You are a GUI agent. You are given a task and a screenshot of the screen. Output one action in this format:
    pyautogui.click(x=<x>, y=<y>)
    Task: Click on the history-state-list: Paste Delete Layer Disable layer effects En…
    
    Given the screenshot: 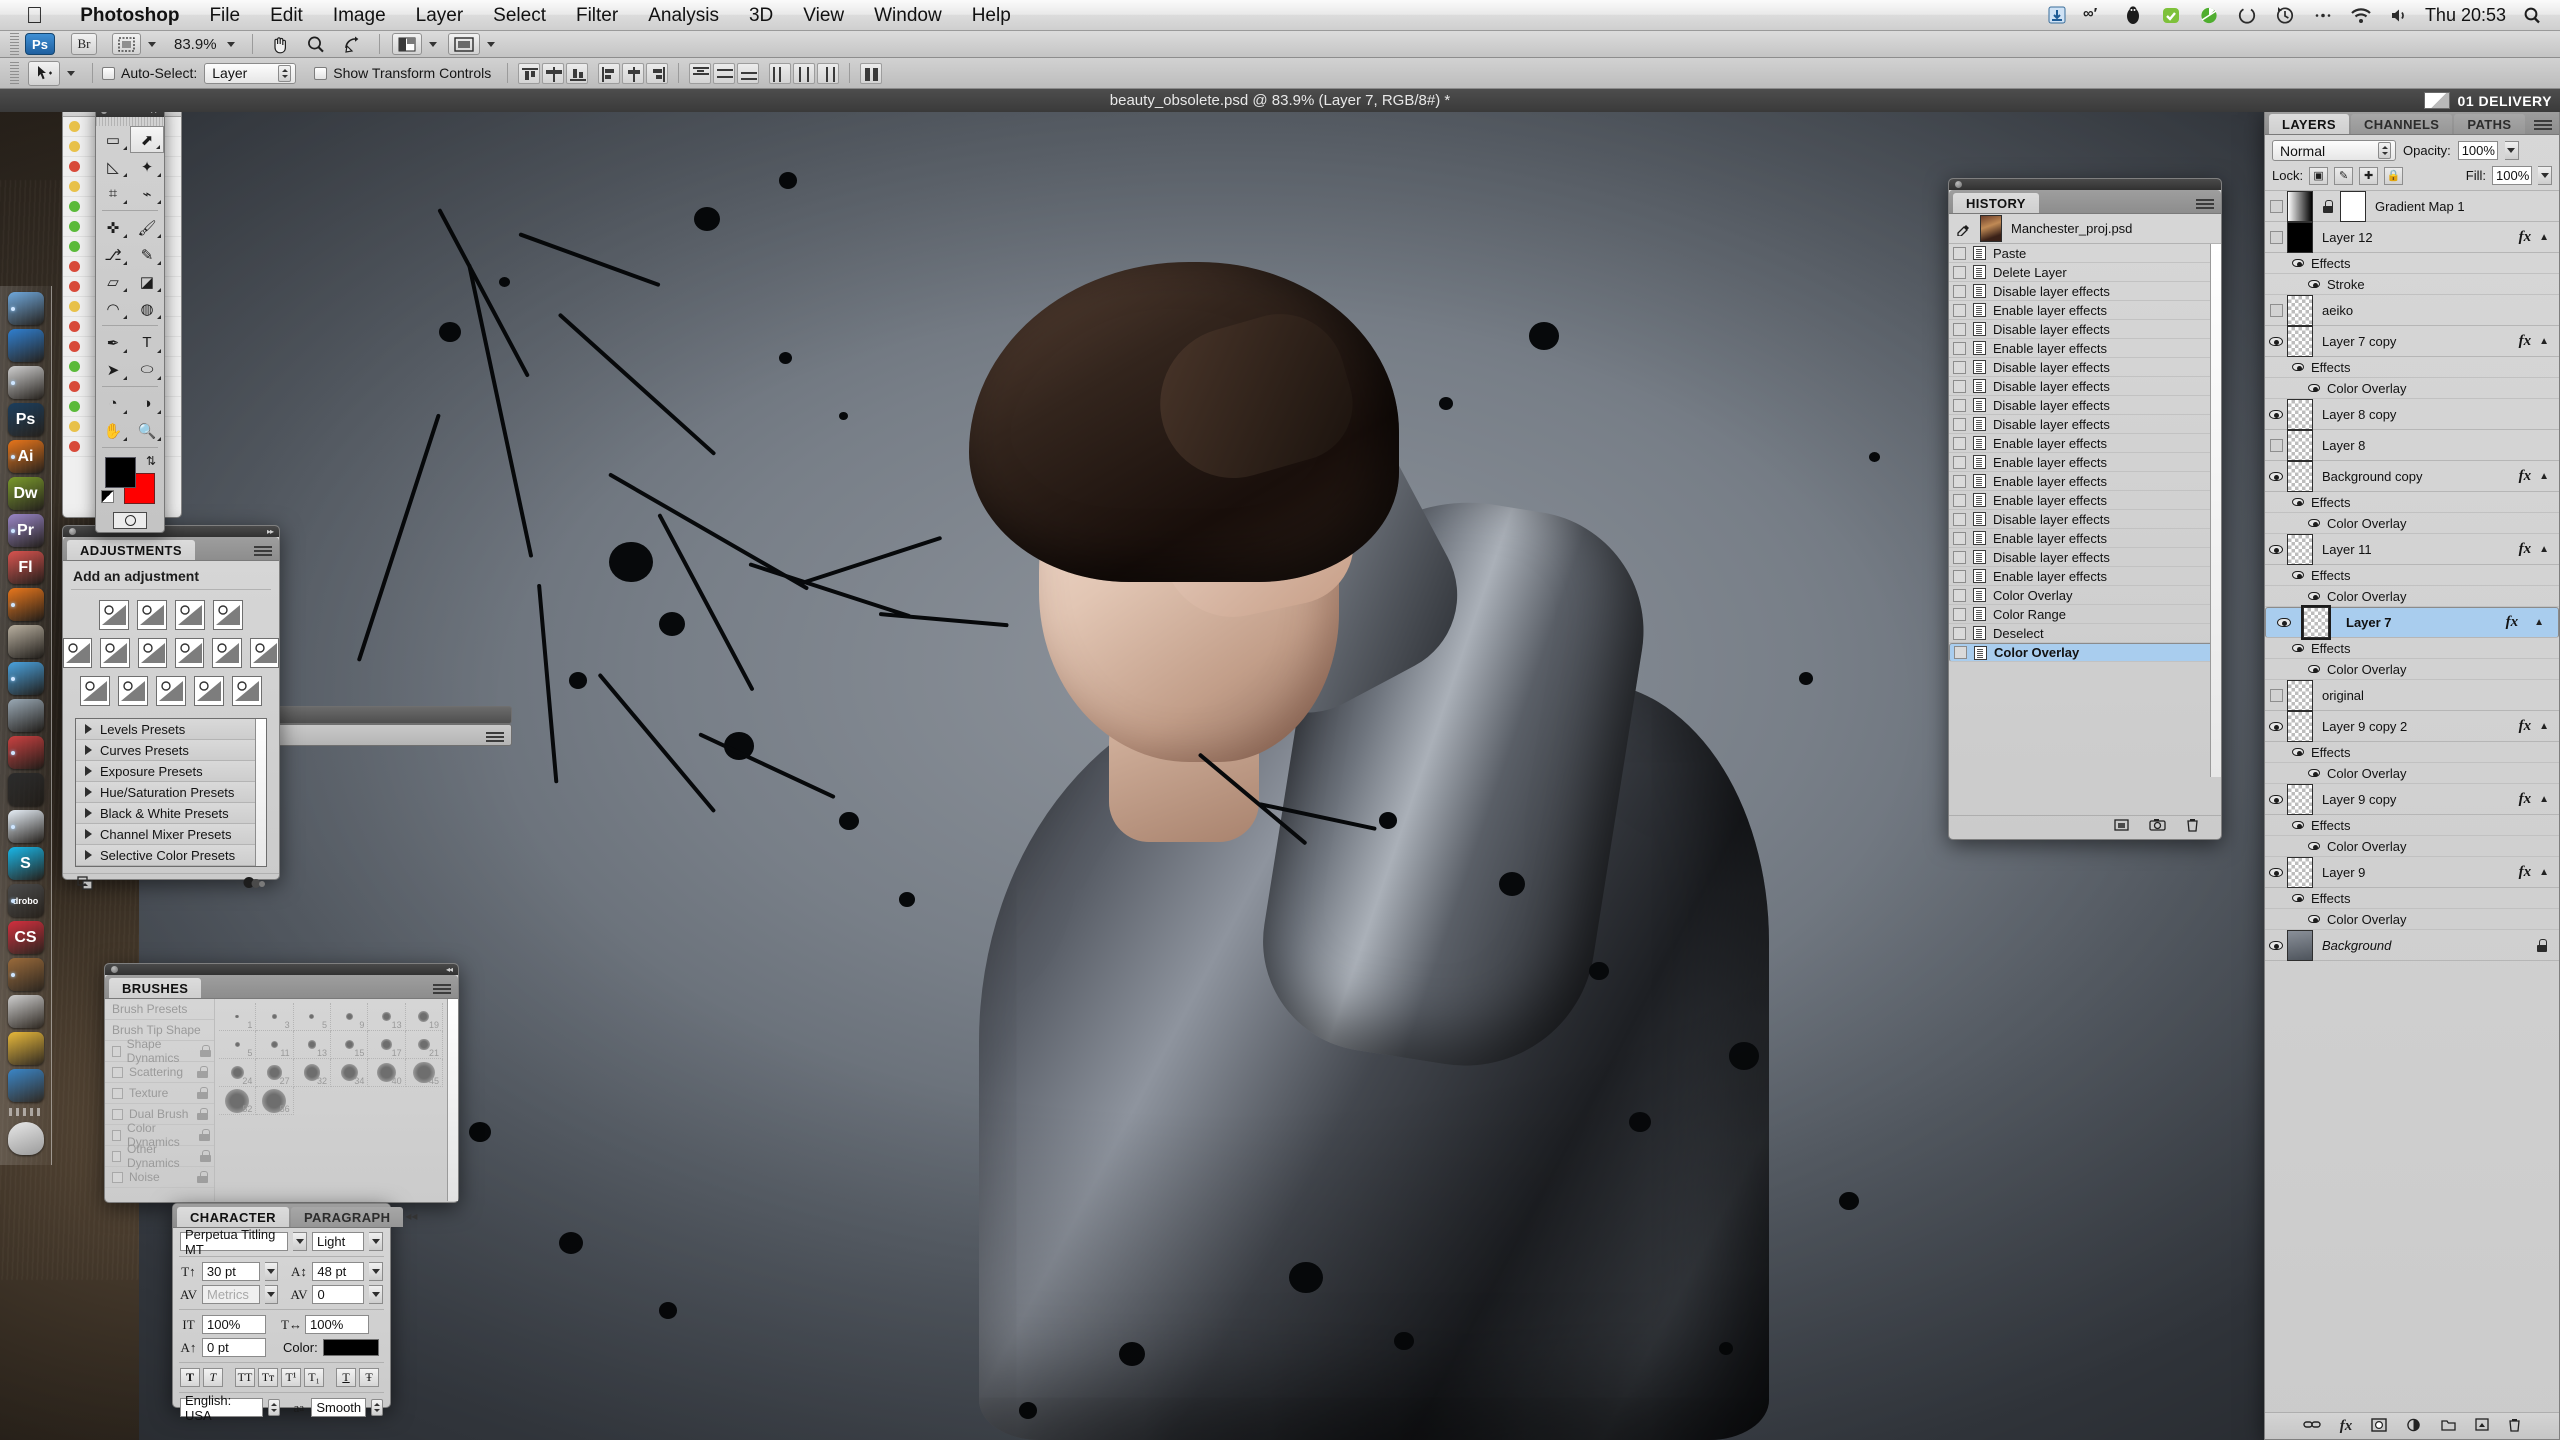 What is the action you would take?
    pyautogui.click(x=2085, y=510)
    